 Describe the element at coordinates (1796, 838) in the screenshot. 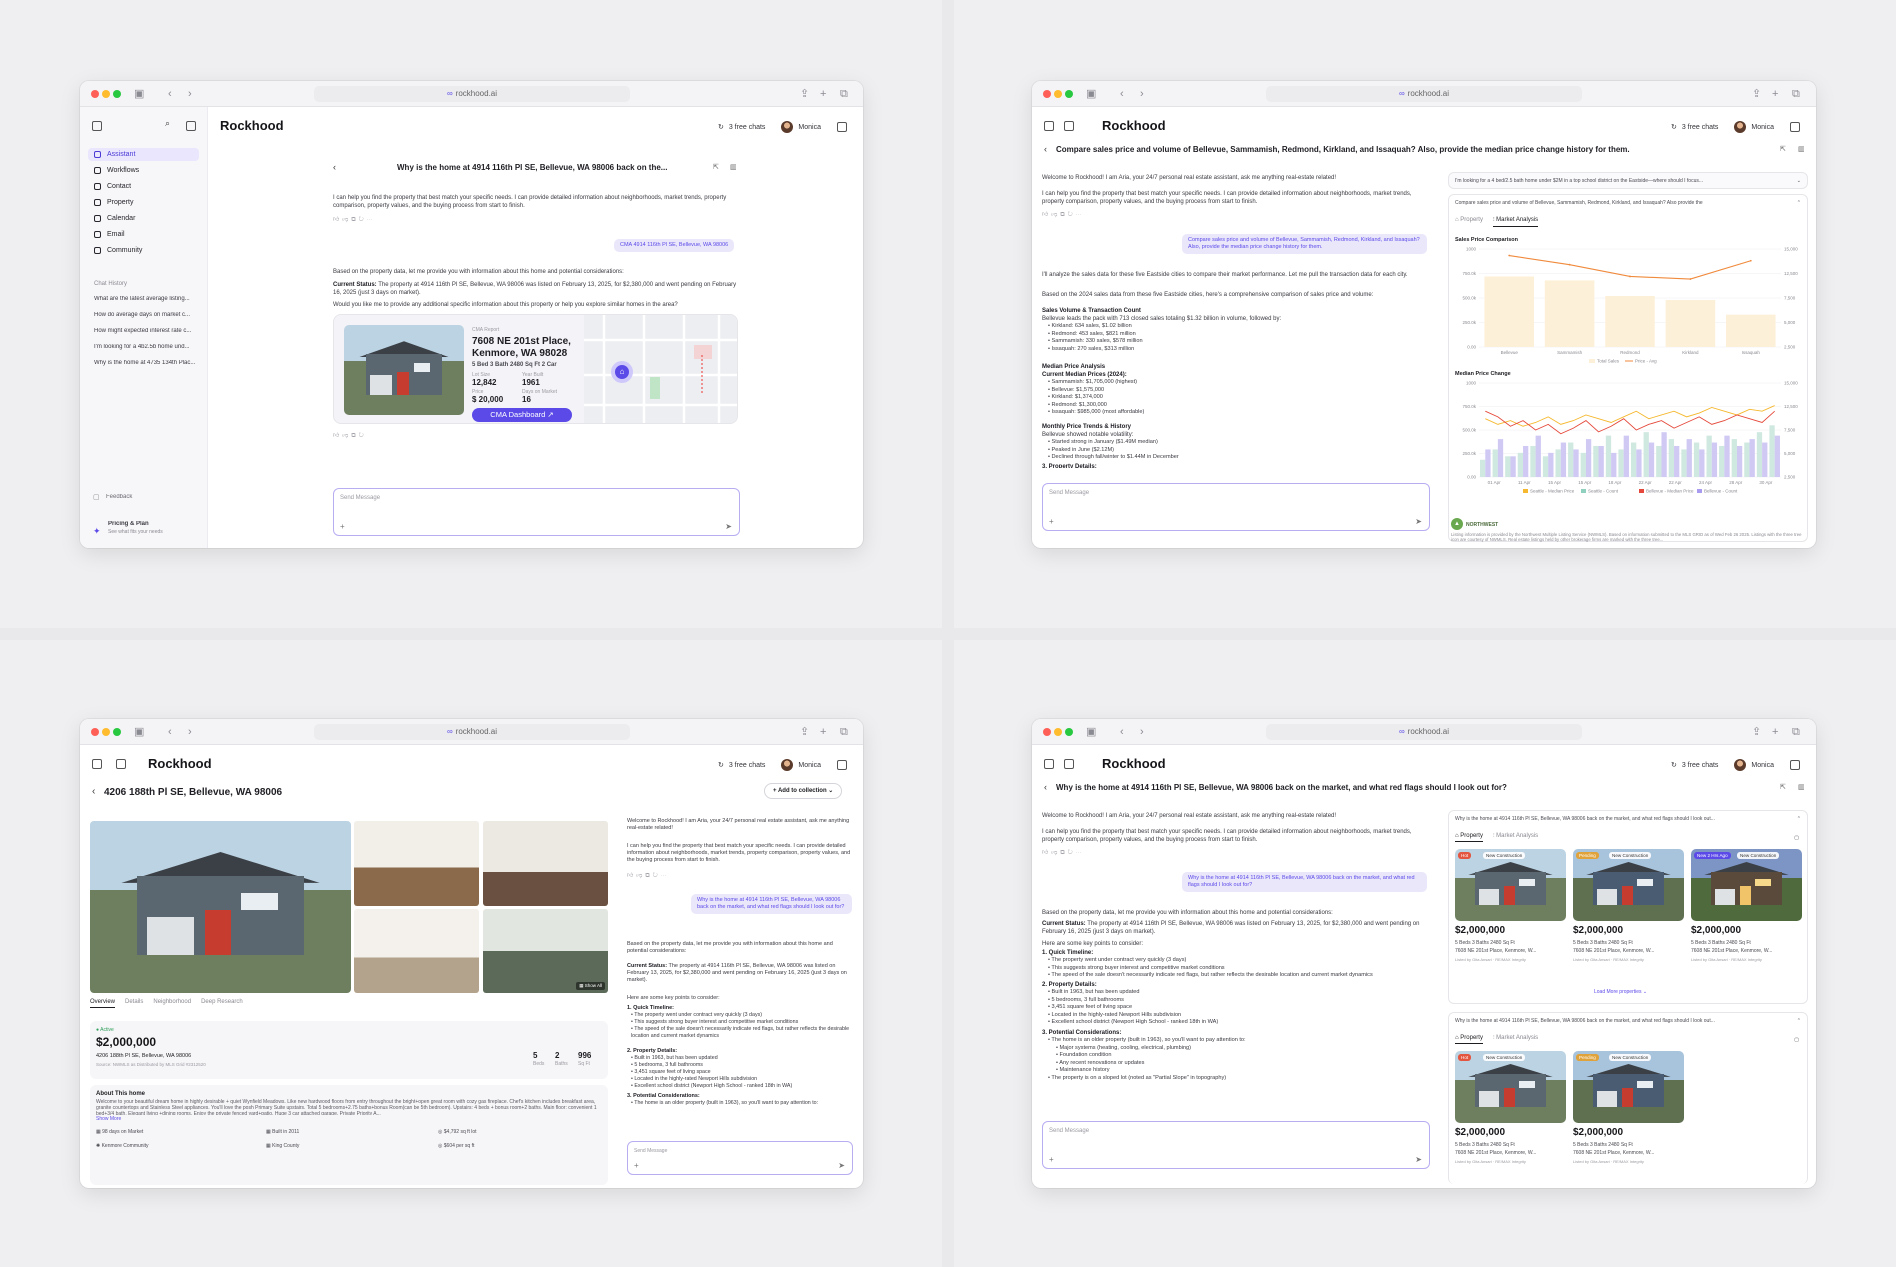

I see `save-icon: ▢` at that location.